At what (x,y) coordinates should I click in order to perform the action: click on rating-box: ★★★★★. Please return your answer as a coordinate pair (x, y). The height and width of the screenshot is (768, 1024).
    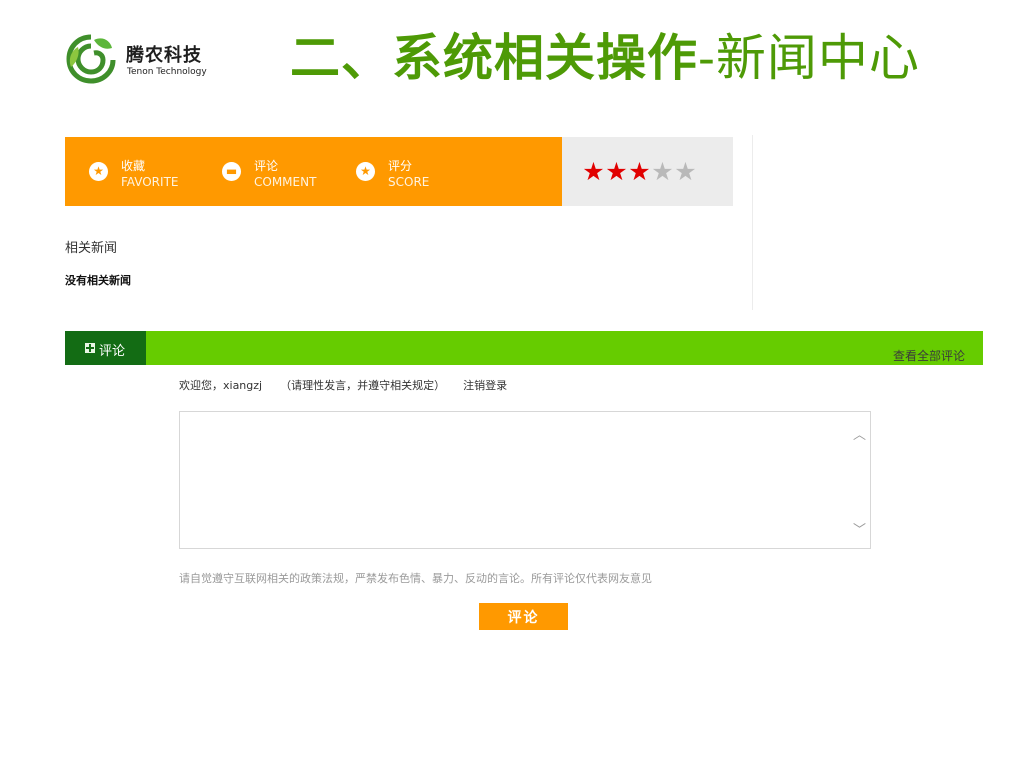
    Looking at the image, I should click on (647, 171).